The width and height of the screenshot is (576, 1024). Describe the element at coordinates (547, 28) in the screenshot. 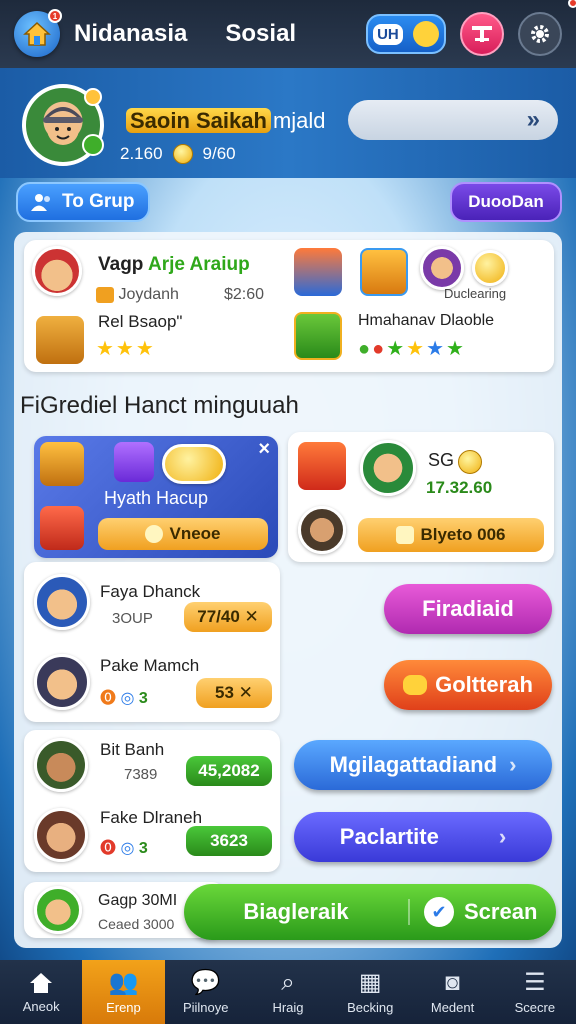

I see `settings-button` at that location.